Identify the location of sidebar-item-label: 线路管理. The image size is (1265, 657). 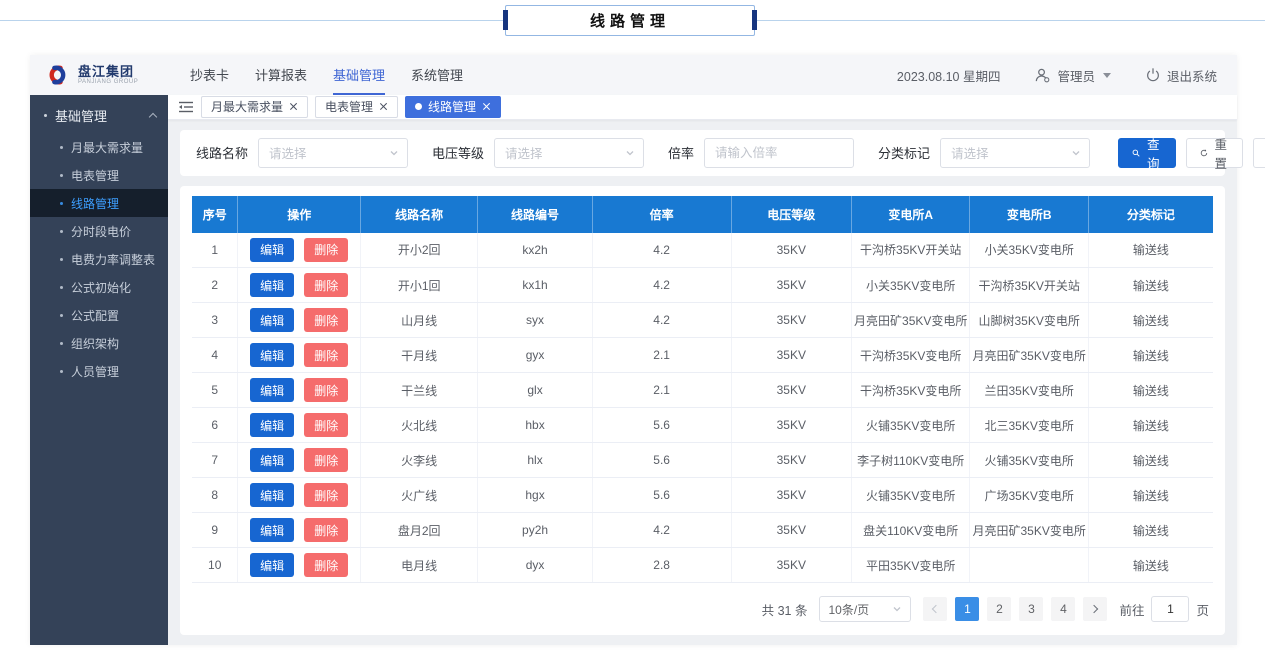
(95, 203).